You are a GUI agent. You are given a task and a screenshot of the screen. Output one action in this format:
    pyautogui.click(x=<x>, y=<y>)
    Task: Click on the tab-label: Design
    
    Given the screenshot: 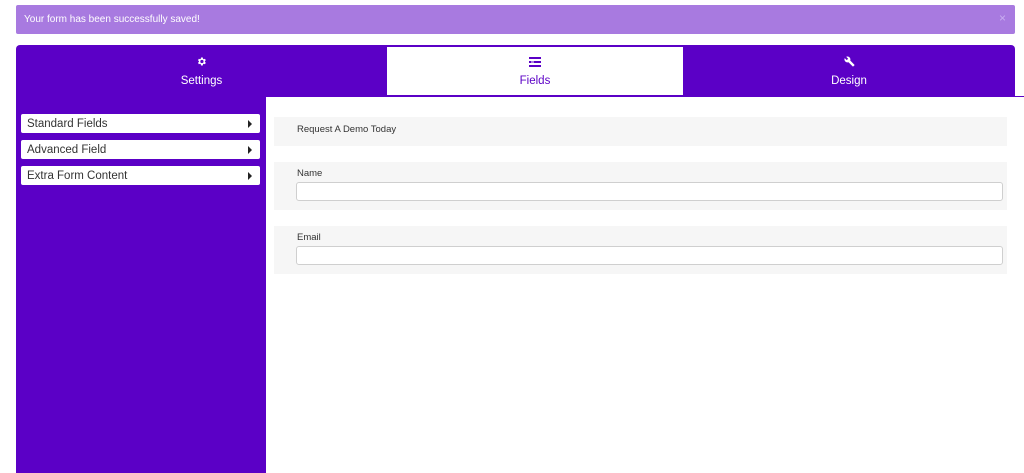 What is the action you would take?
    pyautogui.click(x=849, y=80)
    